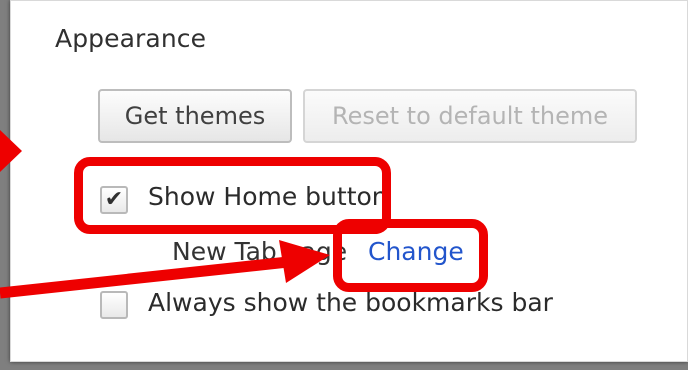 This screenshot has width=688, height=370. I want to click on bookmarks-bar-label: Always show the bookmarks bar, so click(350, 302).